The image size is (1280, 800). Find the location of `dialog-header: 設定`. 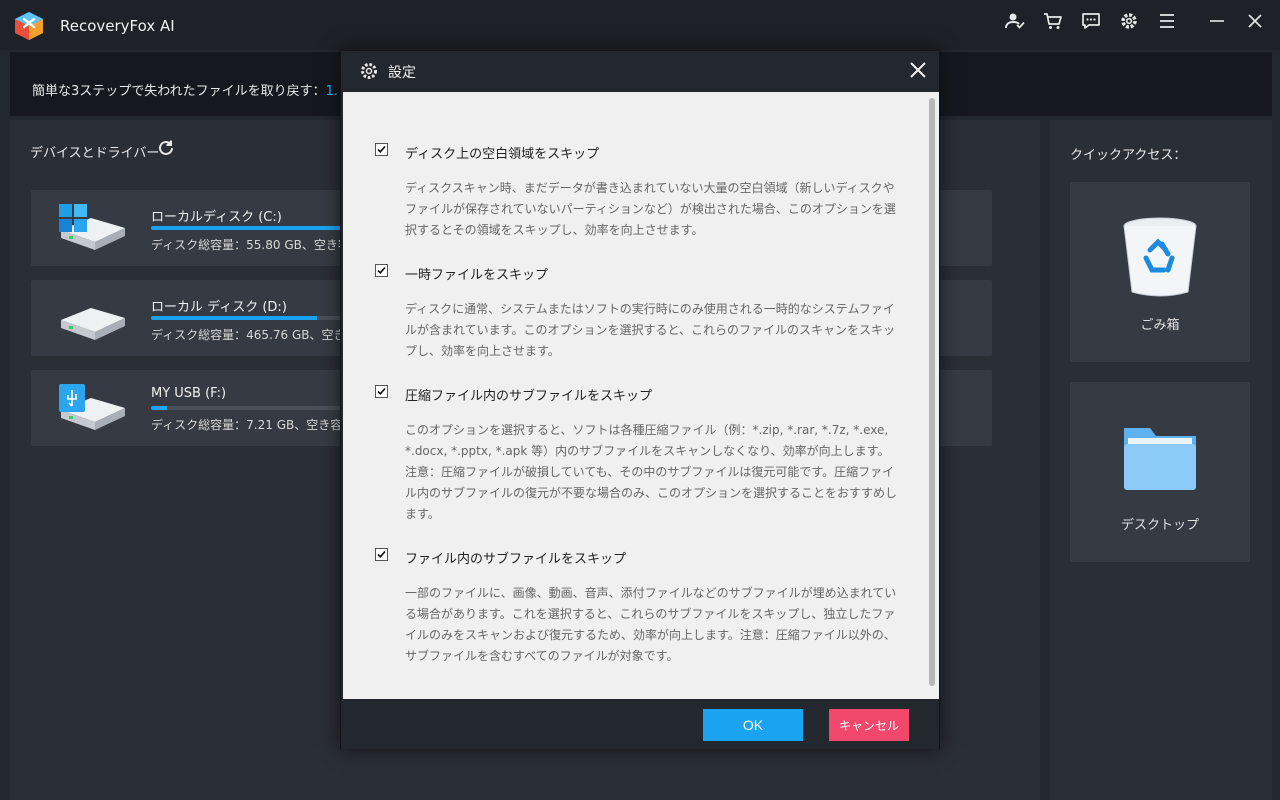

dialog-header: 設定 is located at coordinates (640, 71).